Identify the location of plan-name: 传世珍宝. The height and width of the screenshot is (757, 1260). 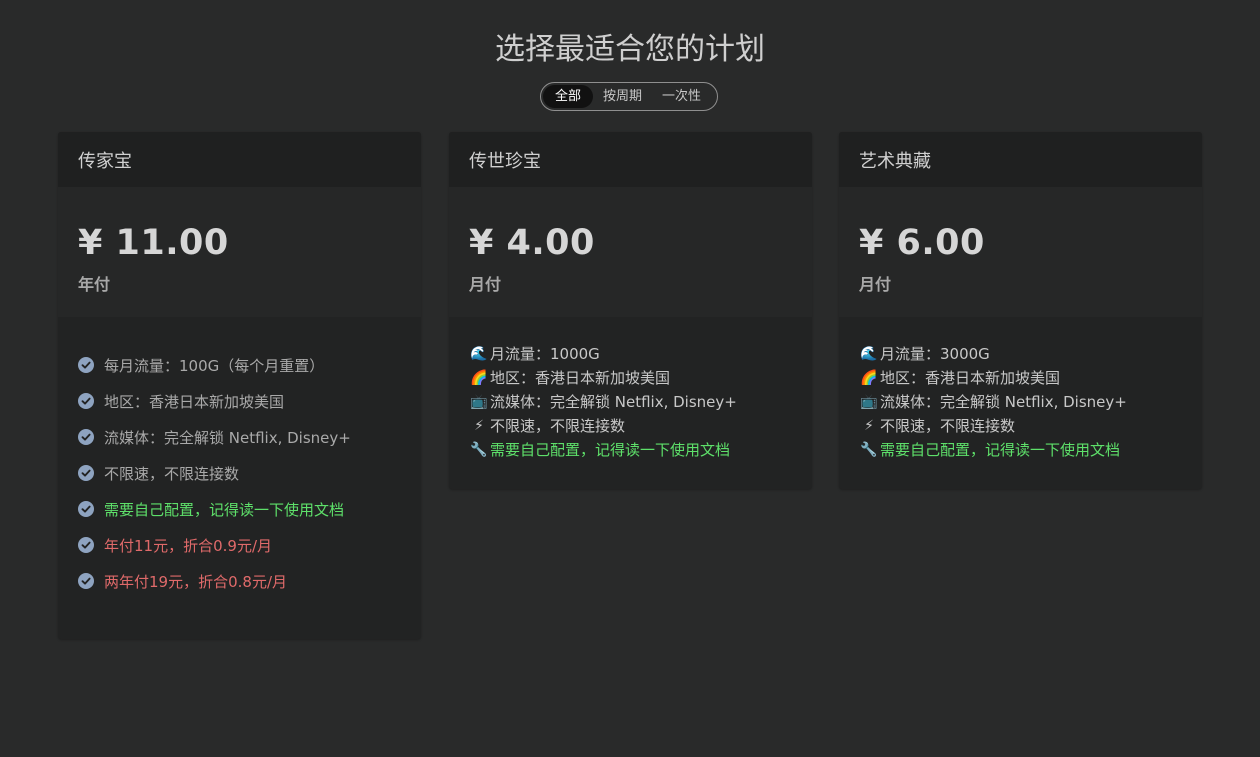
(630, 159).